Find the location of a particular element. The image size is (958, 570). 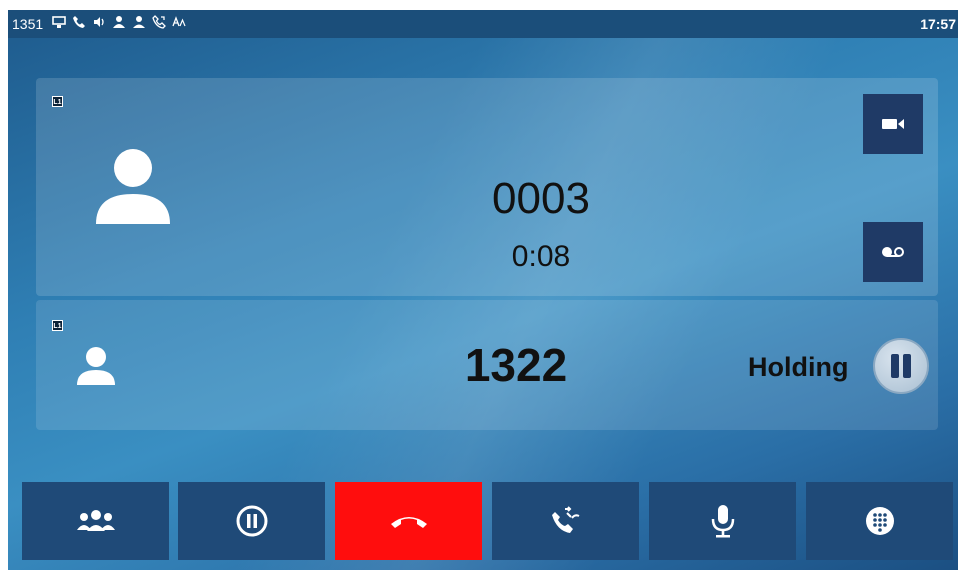

softkey-bar is located at coordinates (483, 523).